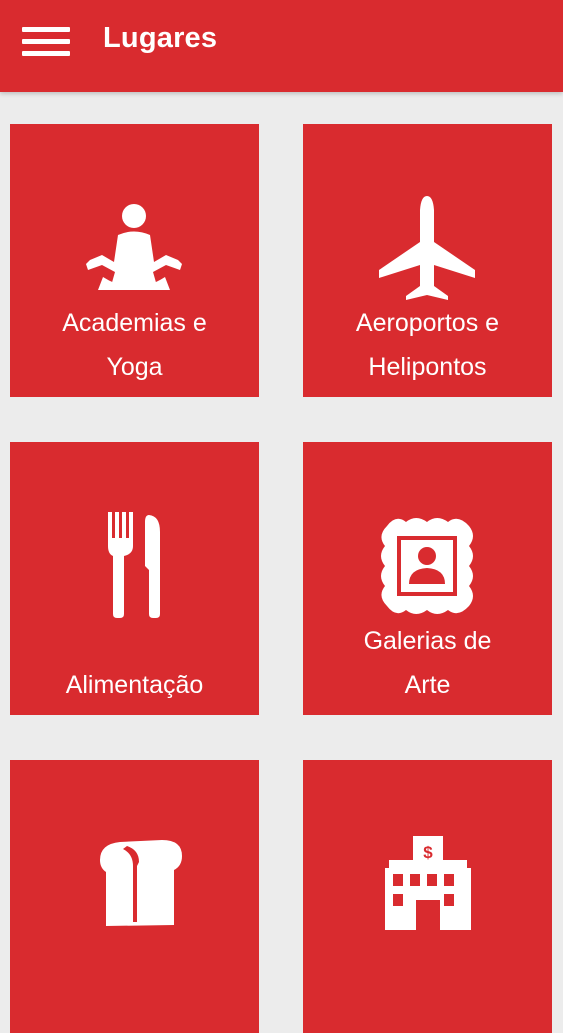 The height and width of the screenshot is (1033, 563). I want to click on tile-label: Galerias de Arte, so click(427, 663).